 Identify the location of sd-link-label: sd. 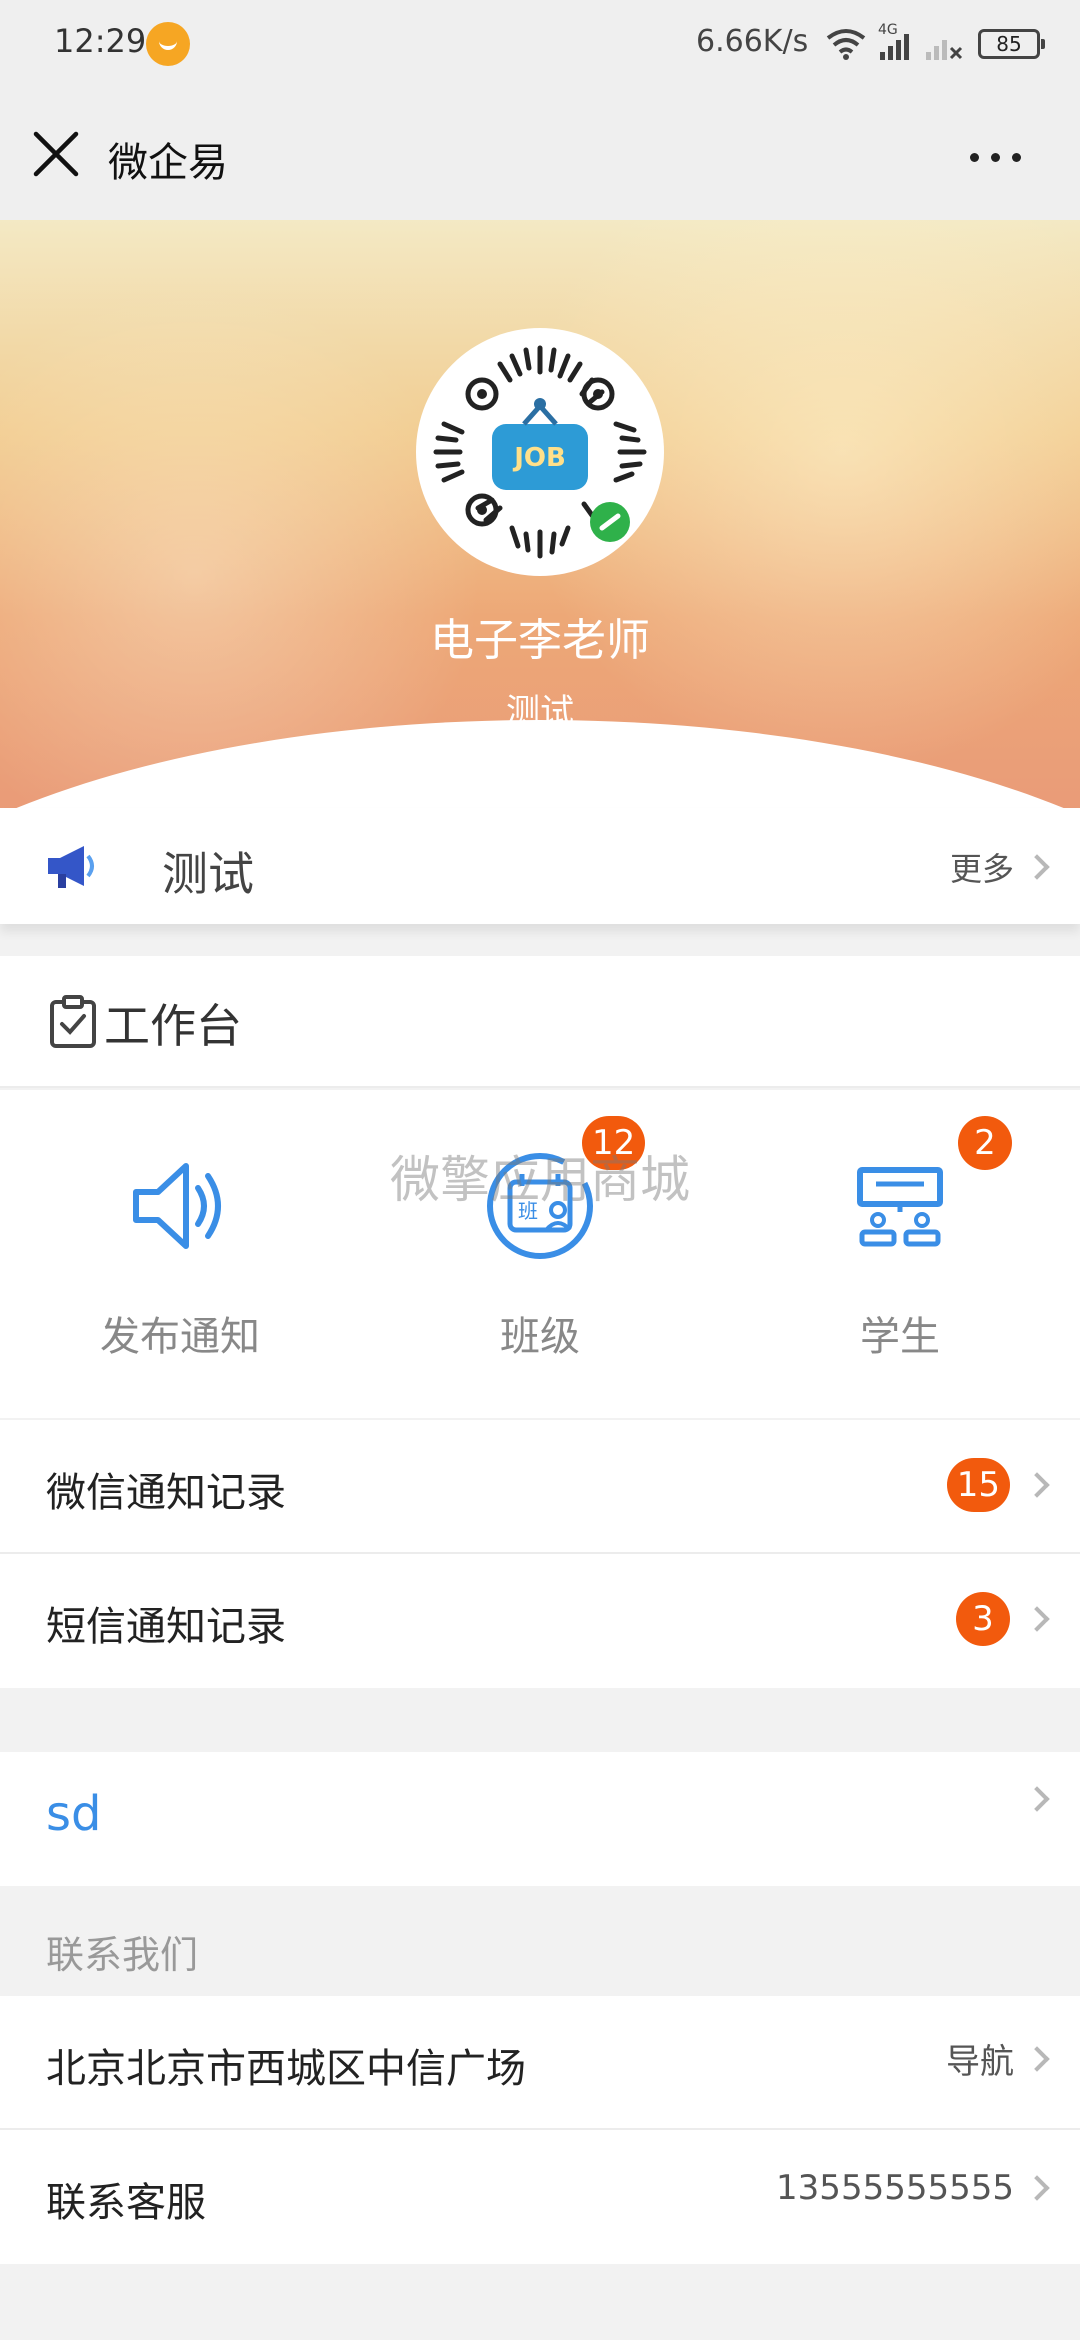
(74, 1814).